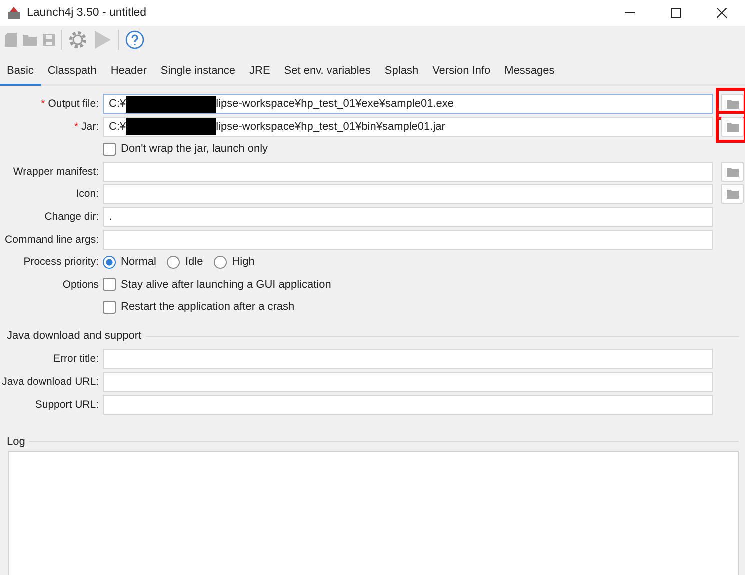 This screenshot has width=745, height=575. Describe the element at coordinates (72, 72) in the screenshot. I see `tab: Classpath` at that location.